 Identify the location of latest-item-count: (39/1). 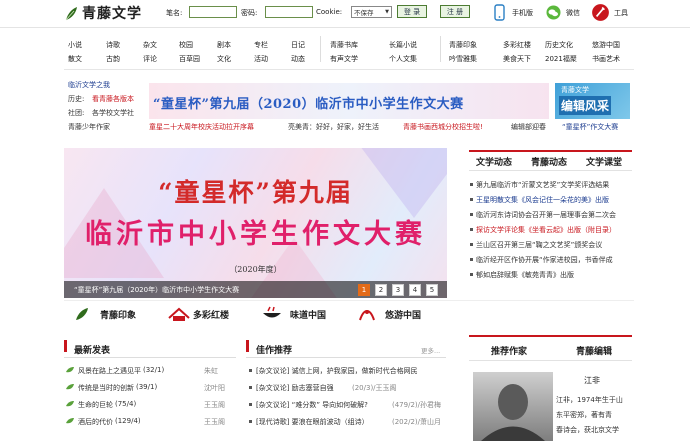
(147, 387).